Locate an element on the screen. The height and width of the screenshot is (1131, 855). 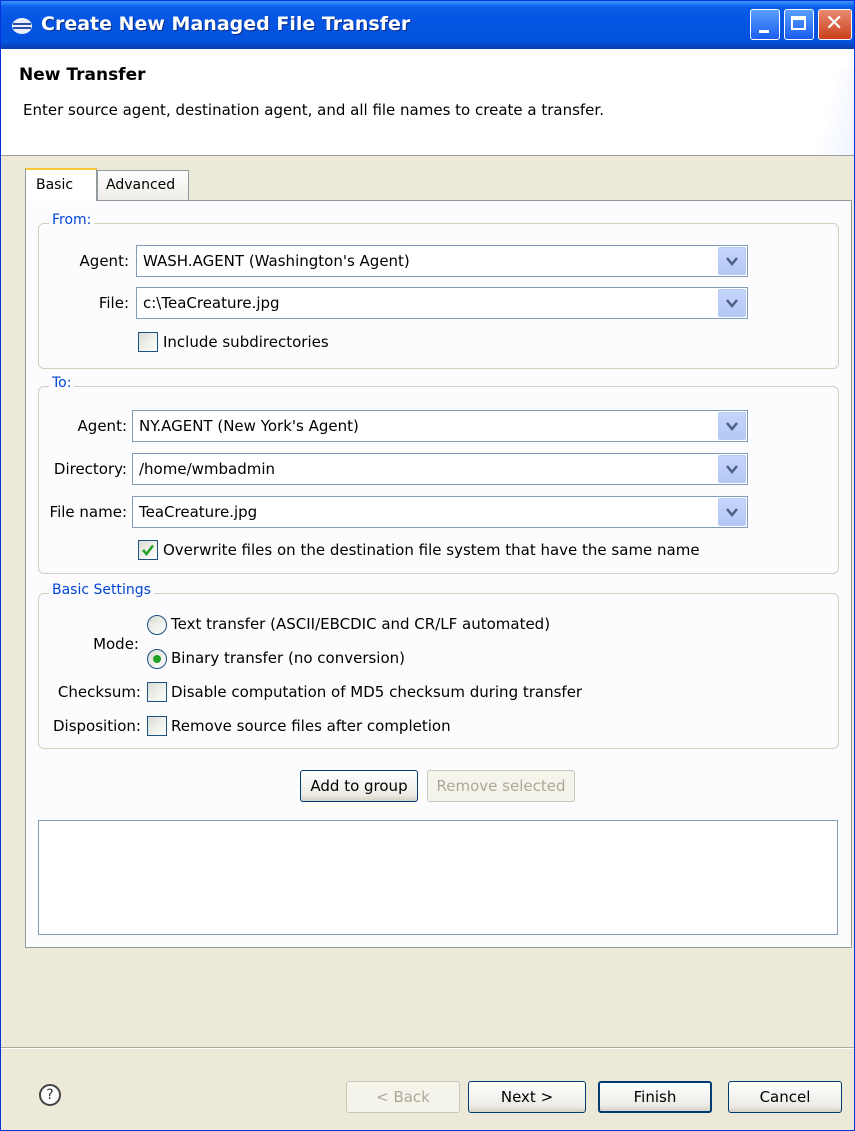
cancel-button: Cancel is located at coordinates (785, 1097).